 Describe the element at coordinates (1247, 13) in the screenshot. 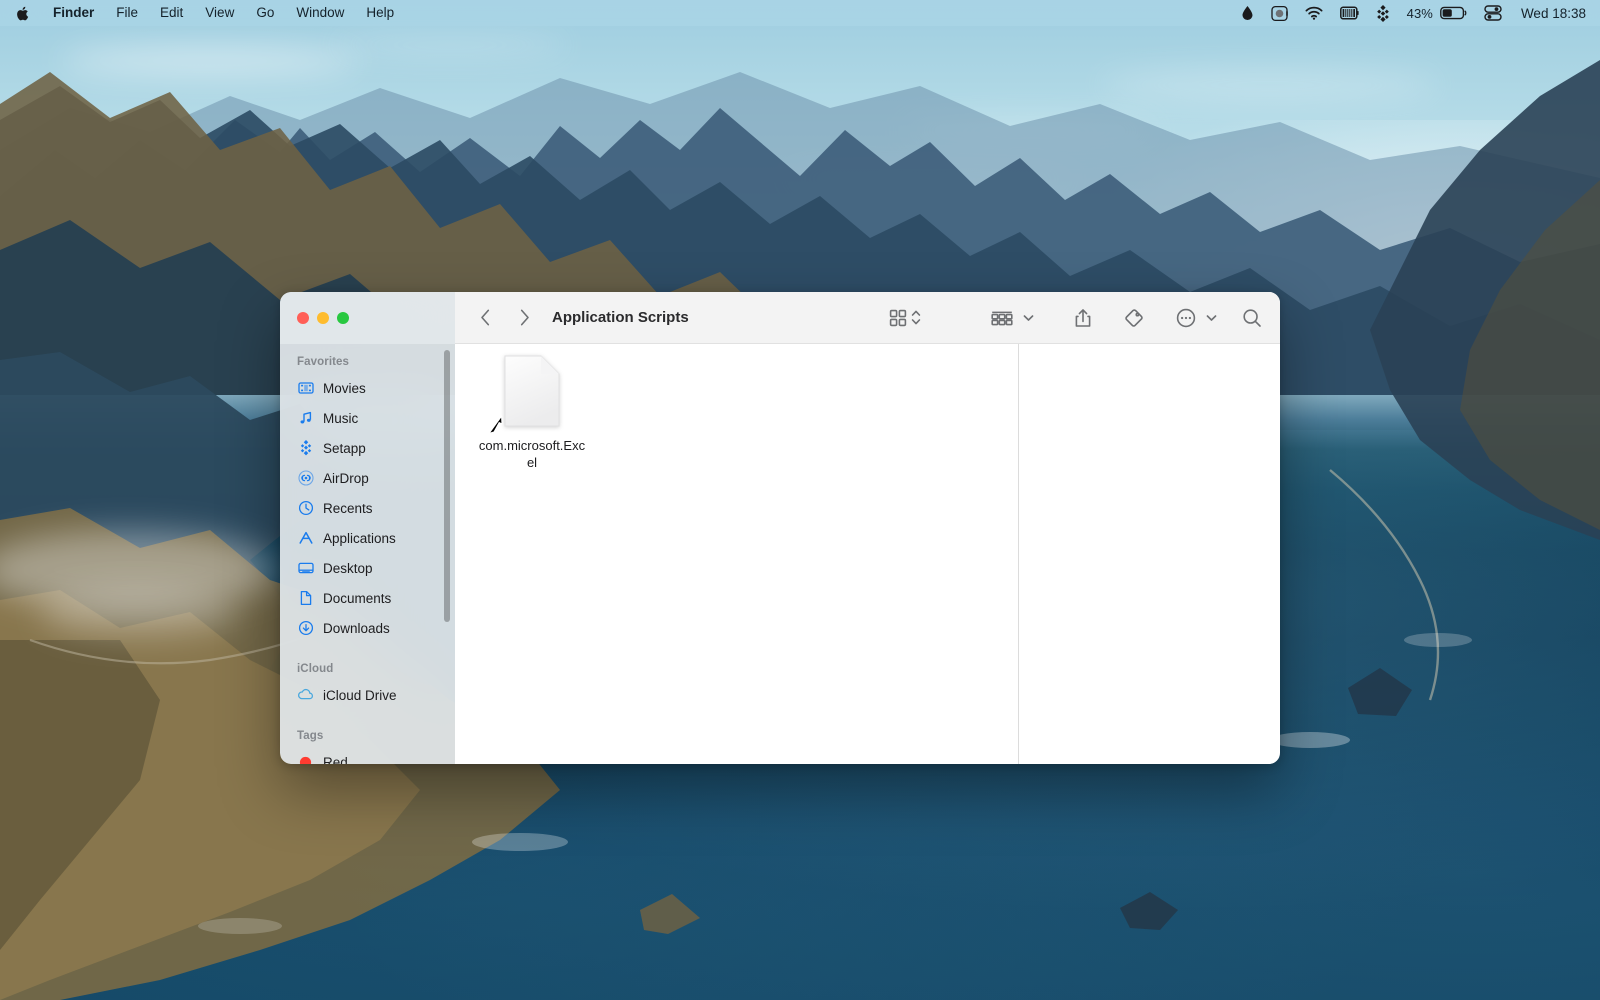

I see `droplet-icon` at that location.